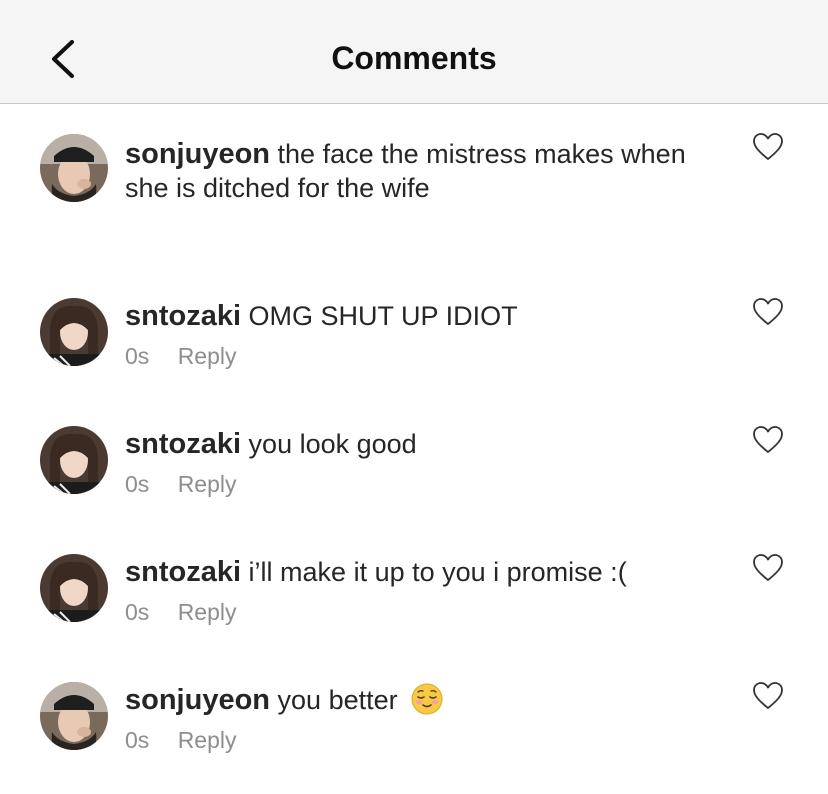  What do you see at coordinates (430, 444) in the screenshot?
I see `comment-text: sntozaki you look good` at bounding box center [430, 444].